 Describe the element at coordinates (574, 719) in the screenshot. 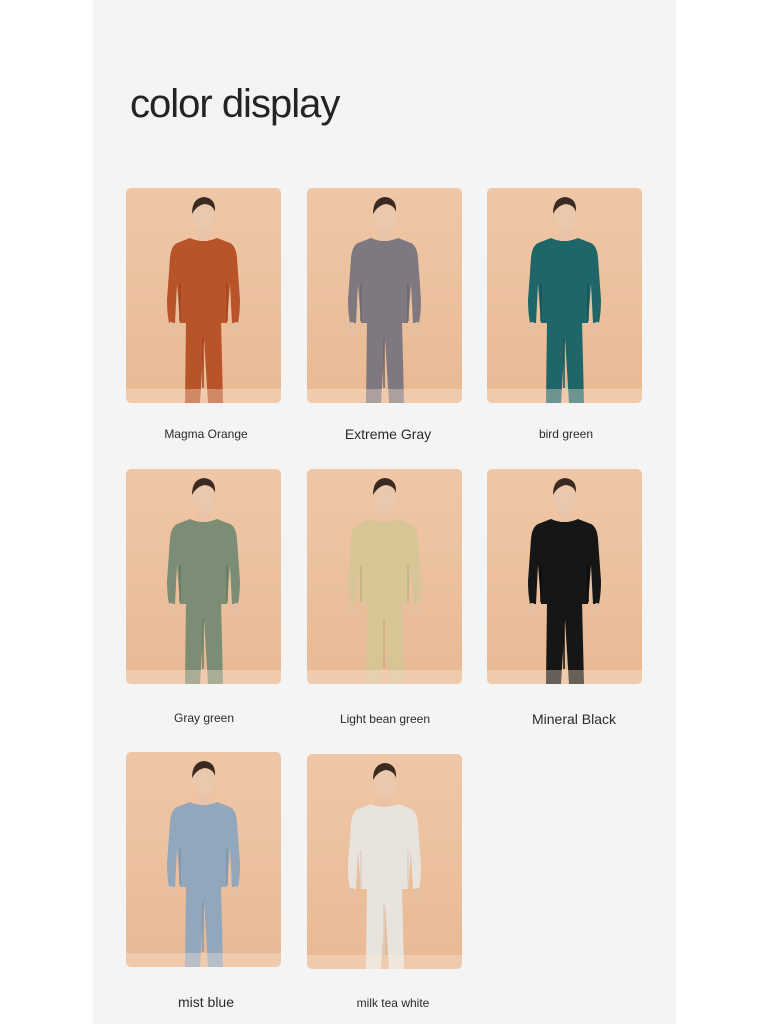

I see `color-name-label: Mineral Black` at that location.